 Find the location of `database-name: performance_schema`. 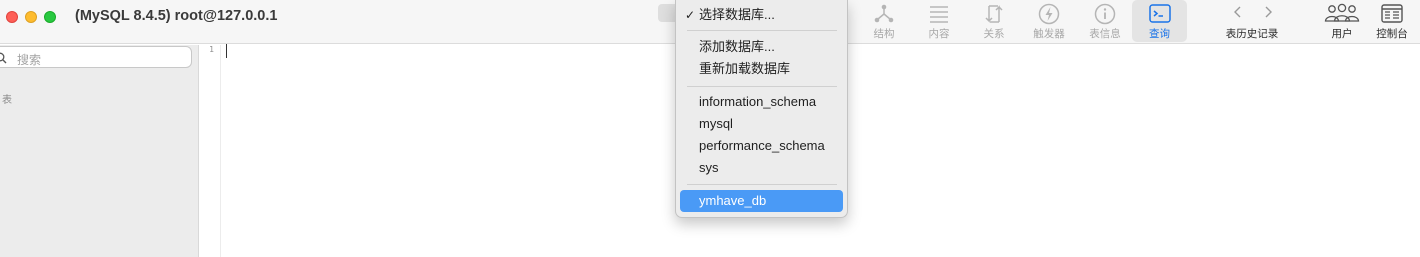

database-name: performance_schema is located at coordinates (762, 145).